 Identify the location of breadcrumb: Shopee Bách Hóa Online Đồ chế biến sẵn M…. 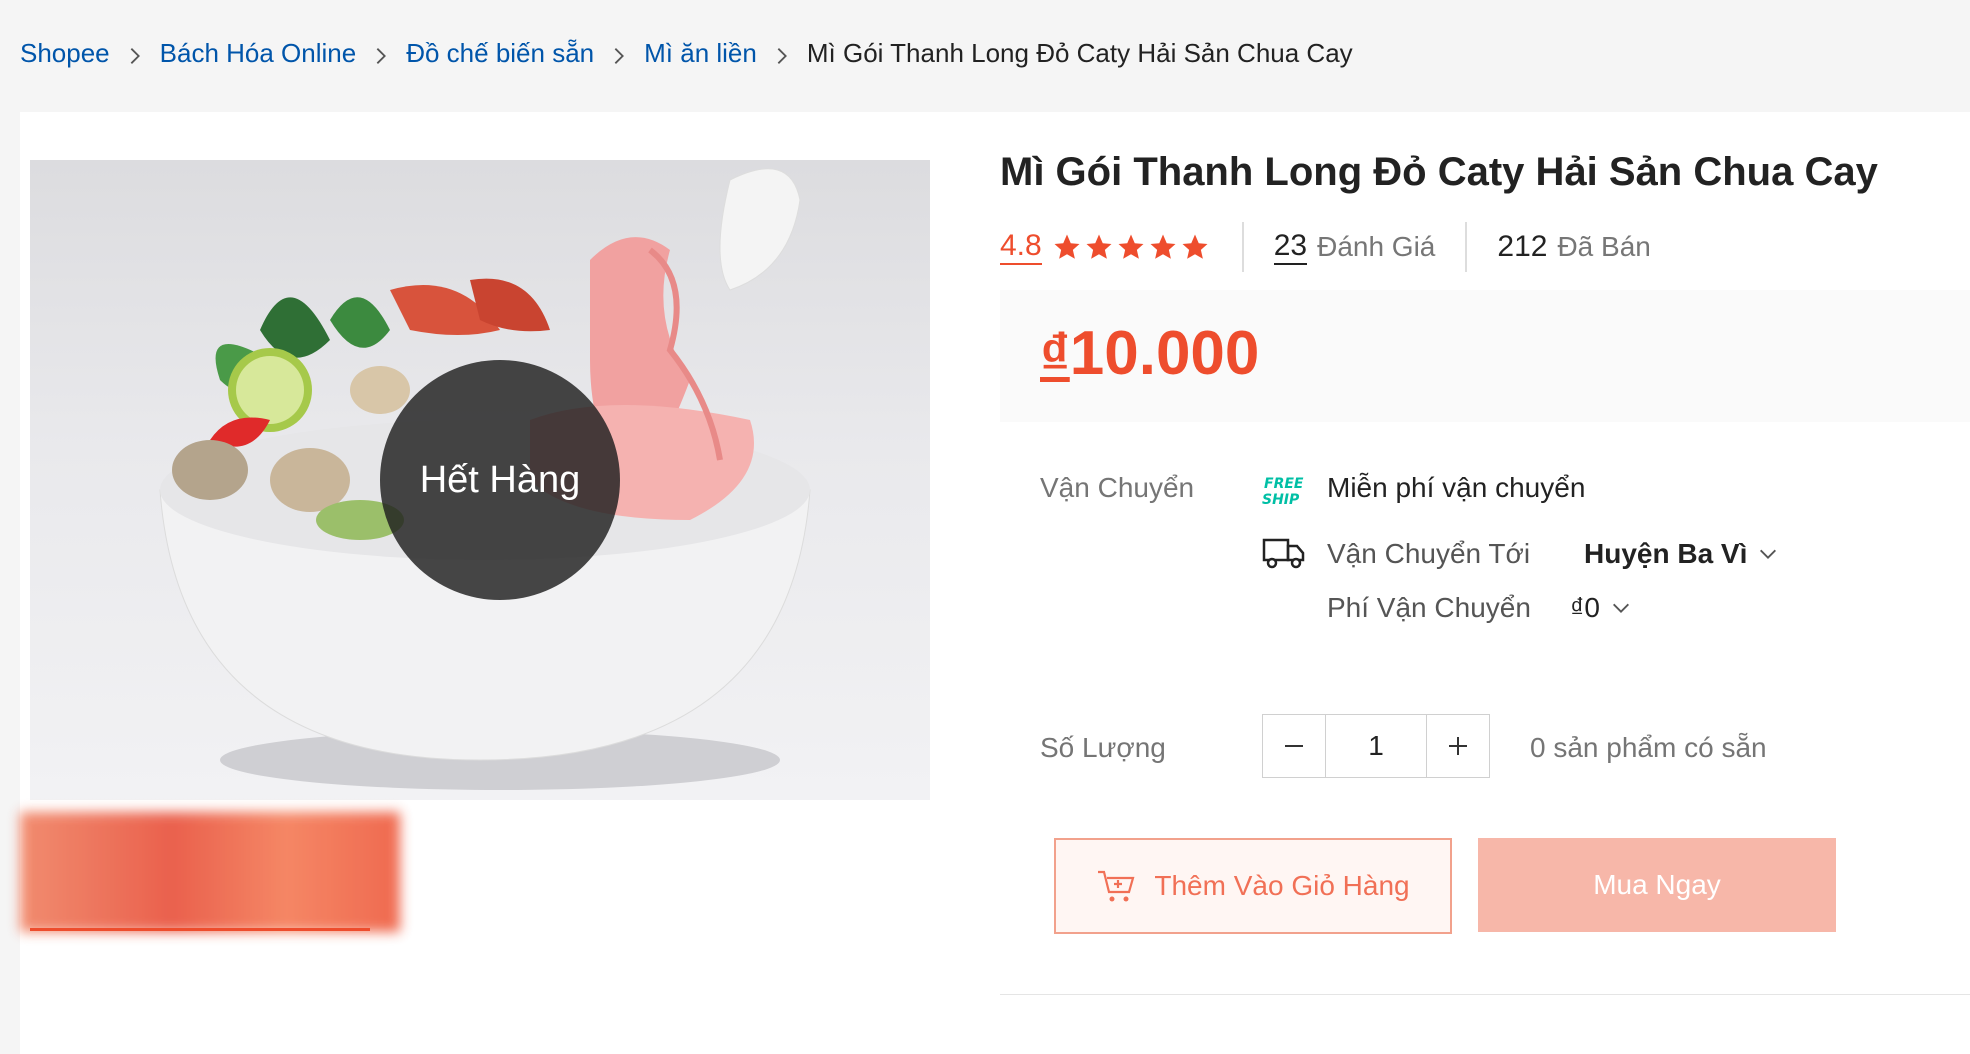
(686, 53).